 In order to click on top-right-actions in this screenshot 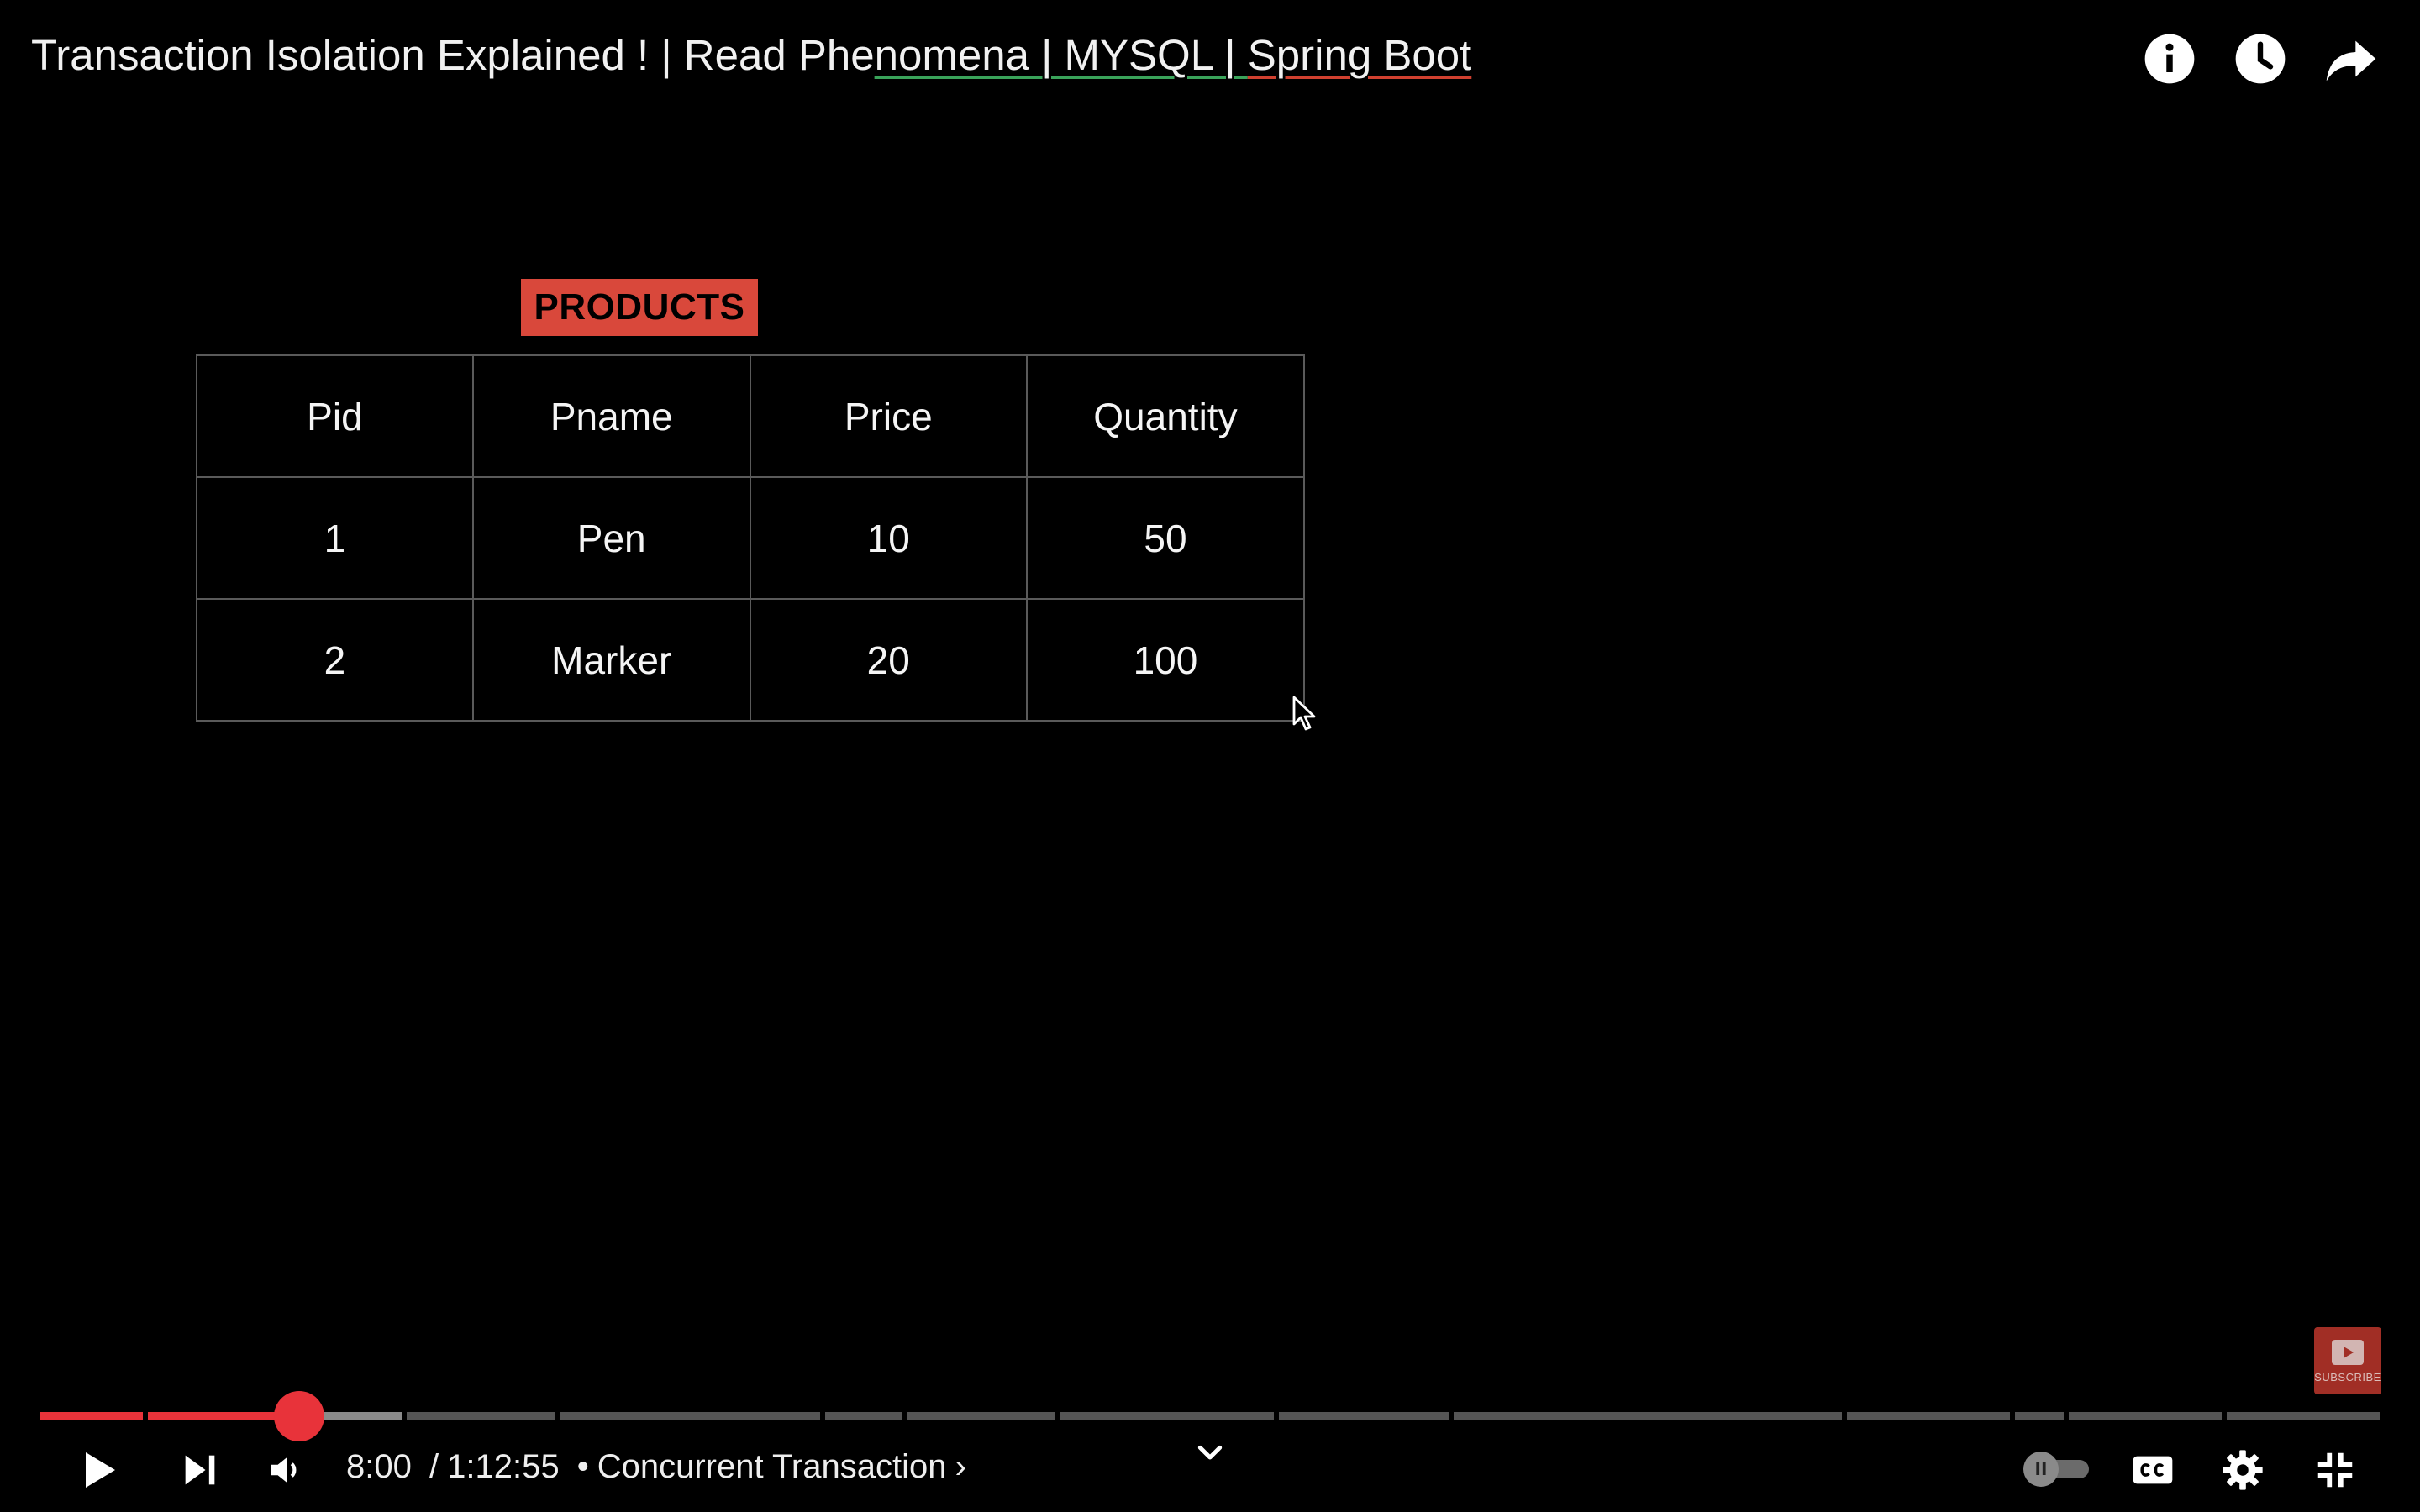, I will do `click(2261, 59)`.